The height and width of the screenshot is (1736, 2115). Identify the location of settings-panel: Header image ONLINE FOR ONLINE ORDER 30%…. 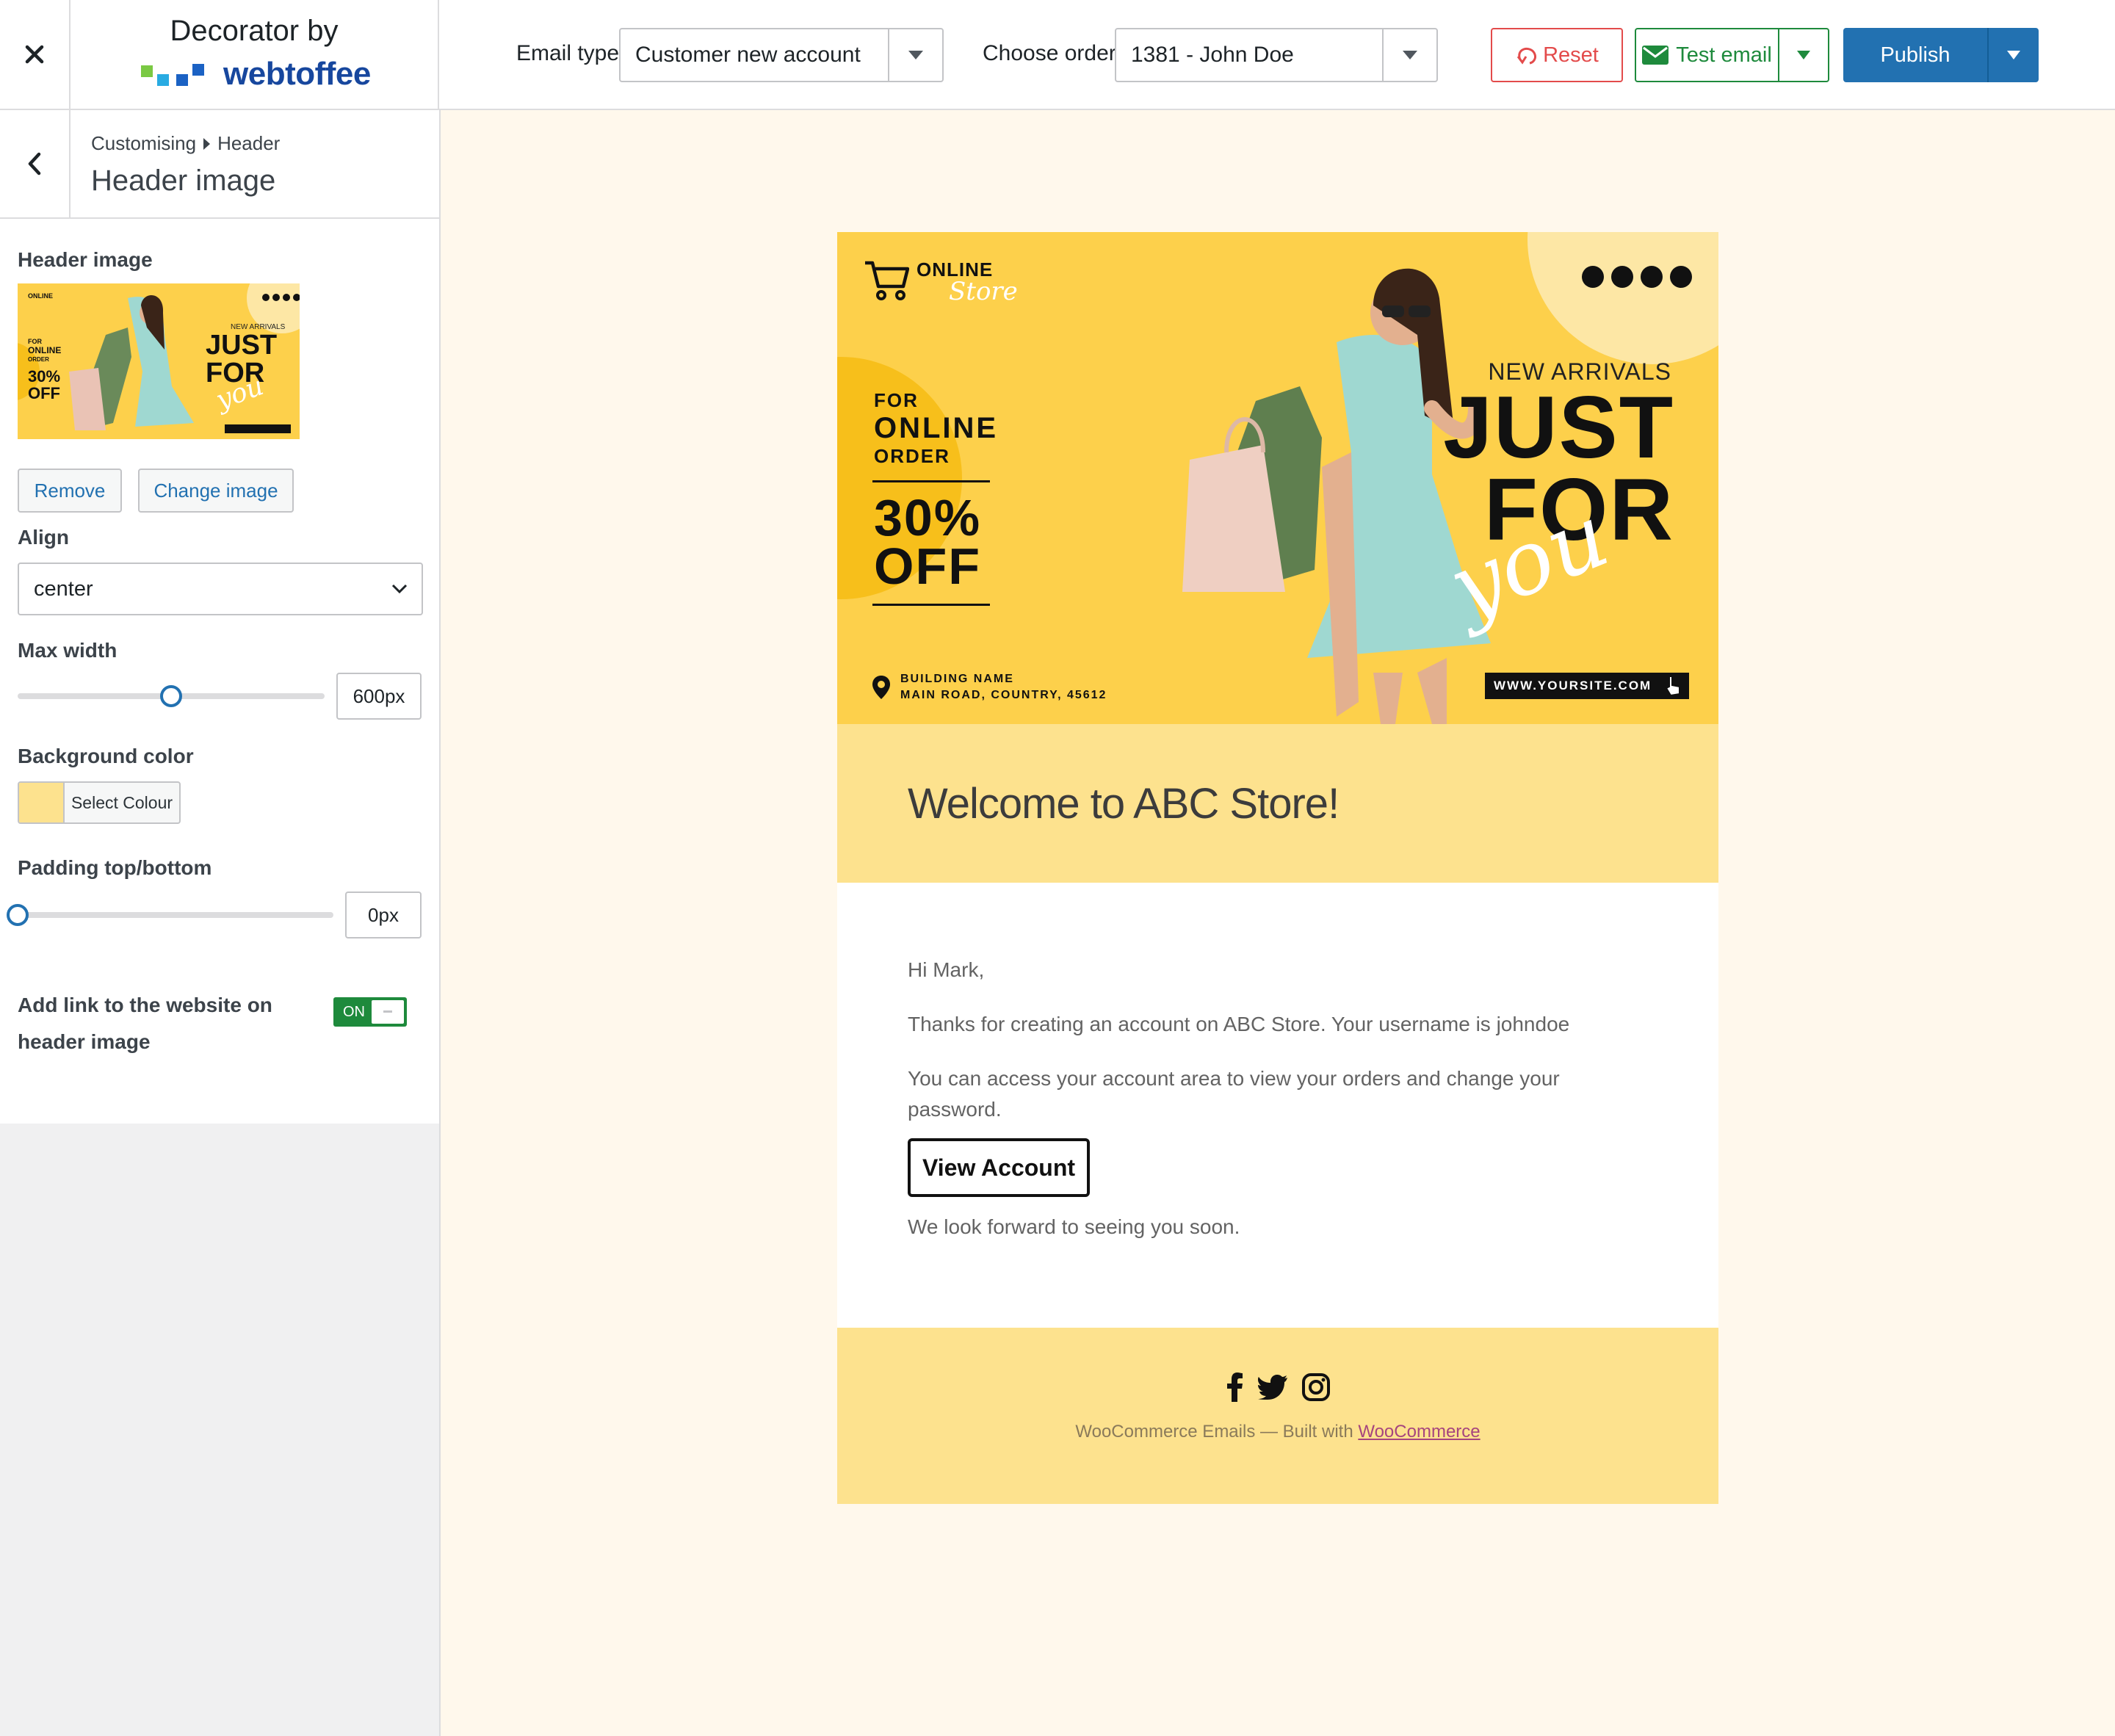
(219, 671).